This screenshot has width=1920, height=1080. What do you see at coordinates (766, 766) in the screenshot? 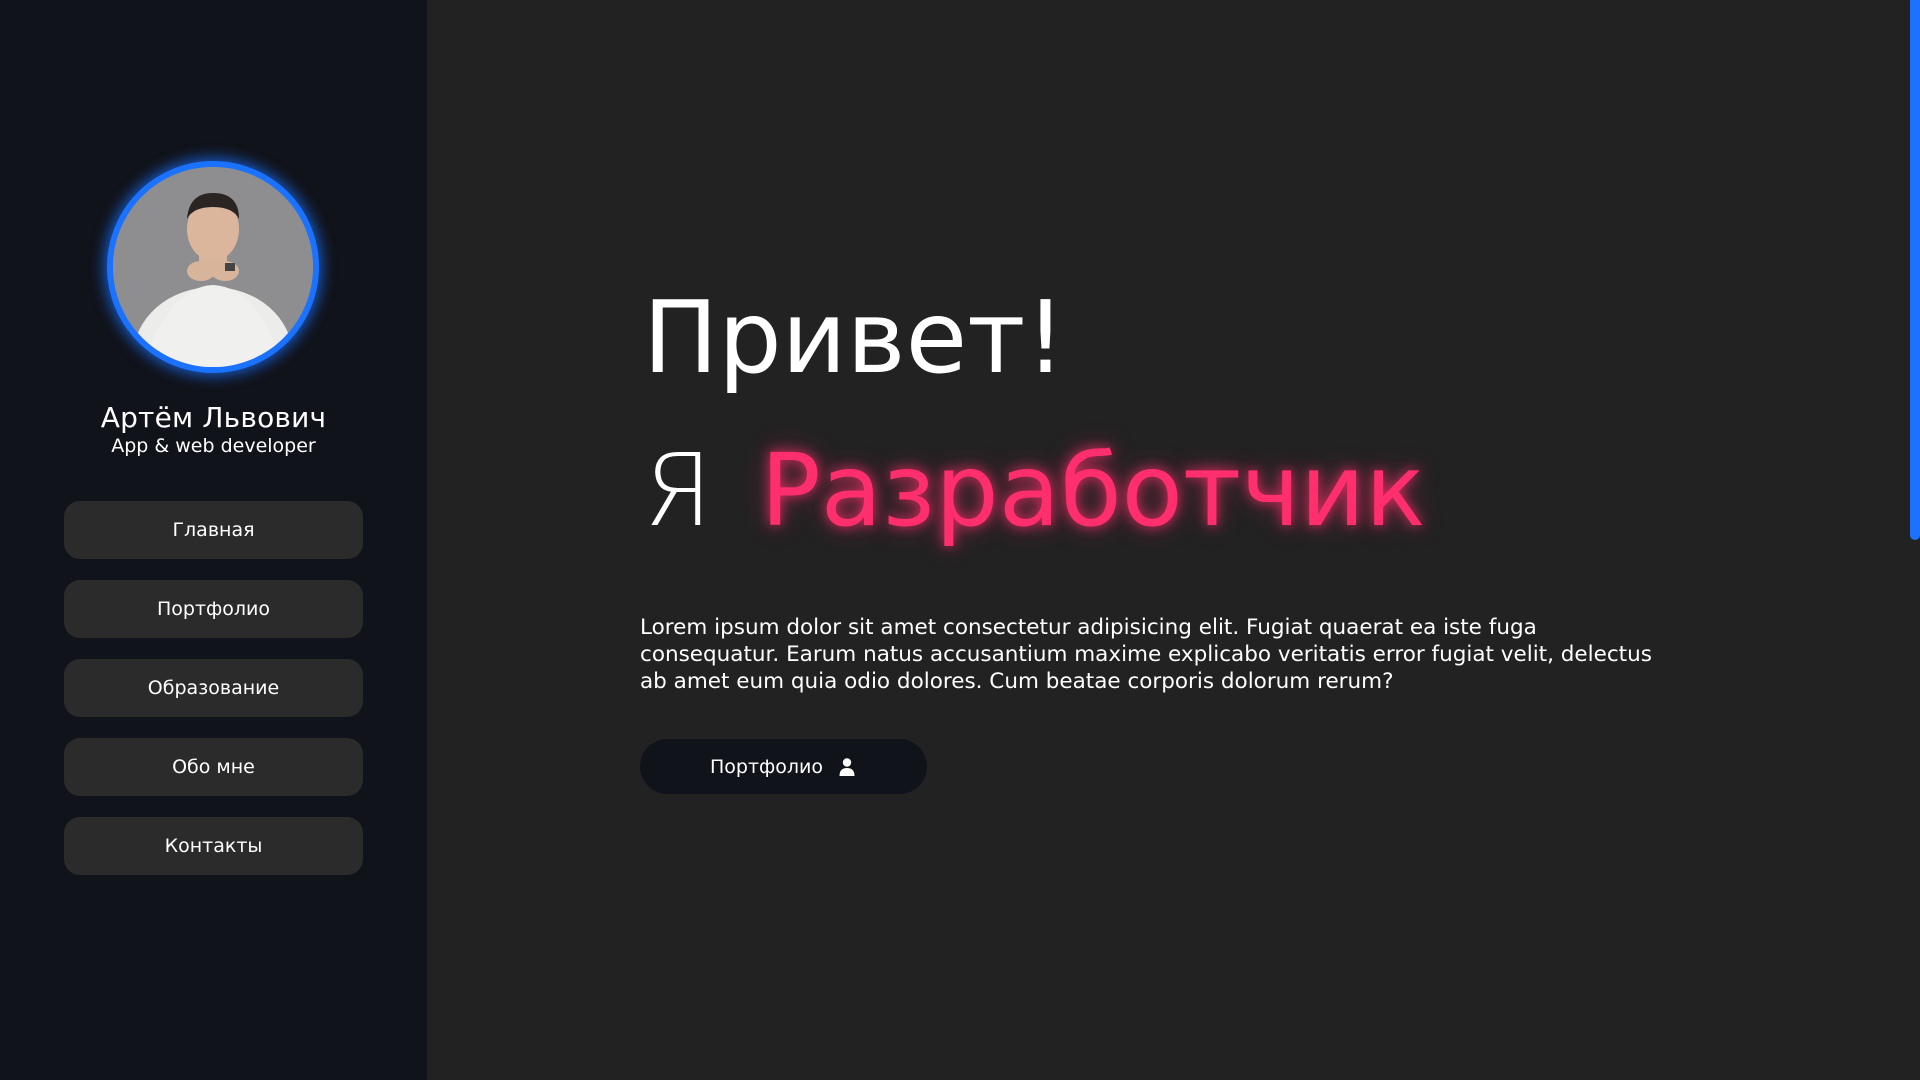
I see `cta-label: Портфолио` at bounding box center [766, 766].